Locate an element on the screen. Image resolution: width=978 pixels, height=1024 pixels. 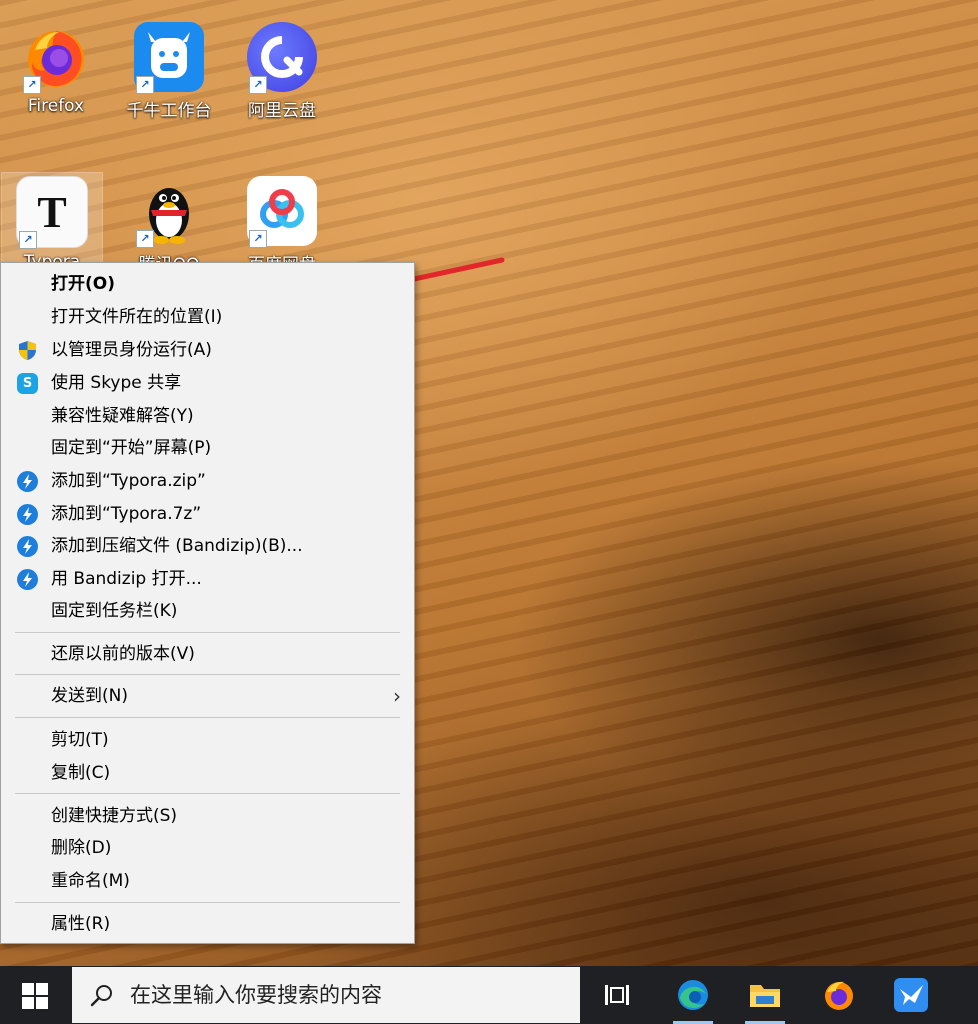
menu-item-label: 删除(D) is located at coordinates (81, 848).